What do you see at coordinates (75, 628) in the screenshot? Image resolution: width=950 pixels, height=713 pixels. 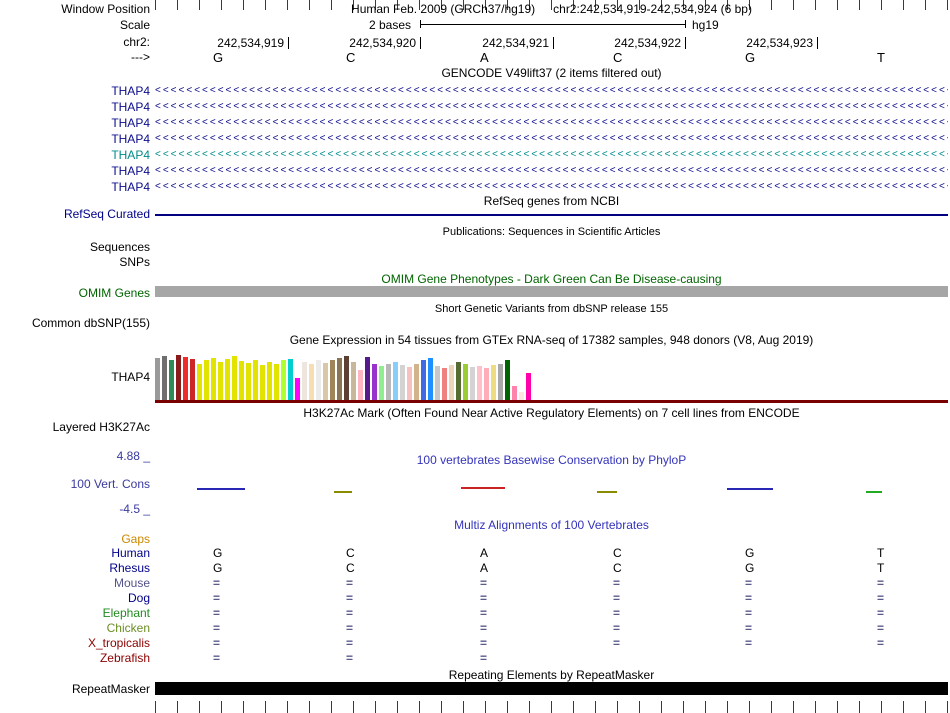 I see `species-label: Chicken` at bounding box center [75, 628].